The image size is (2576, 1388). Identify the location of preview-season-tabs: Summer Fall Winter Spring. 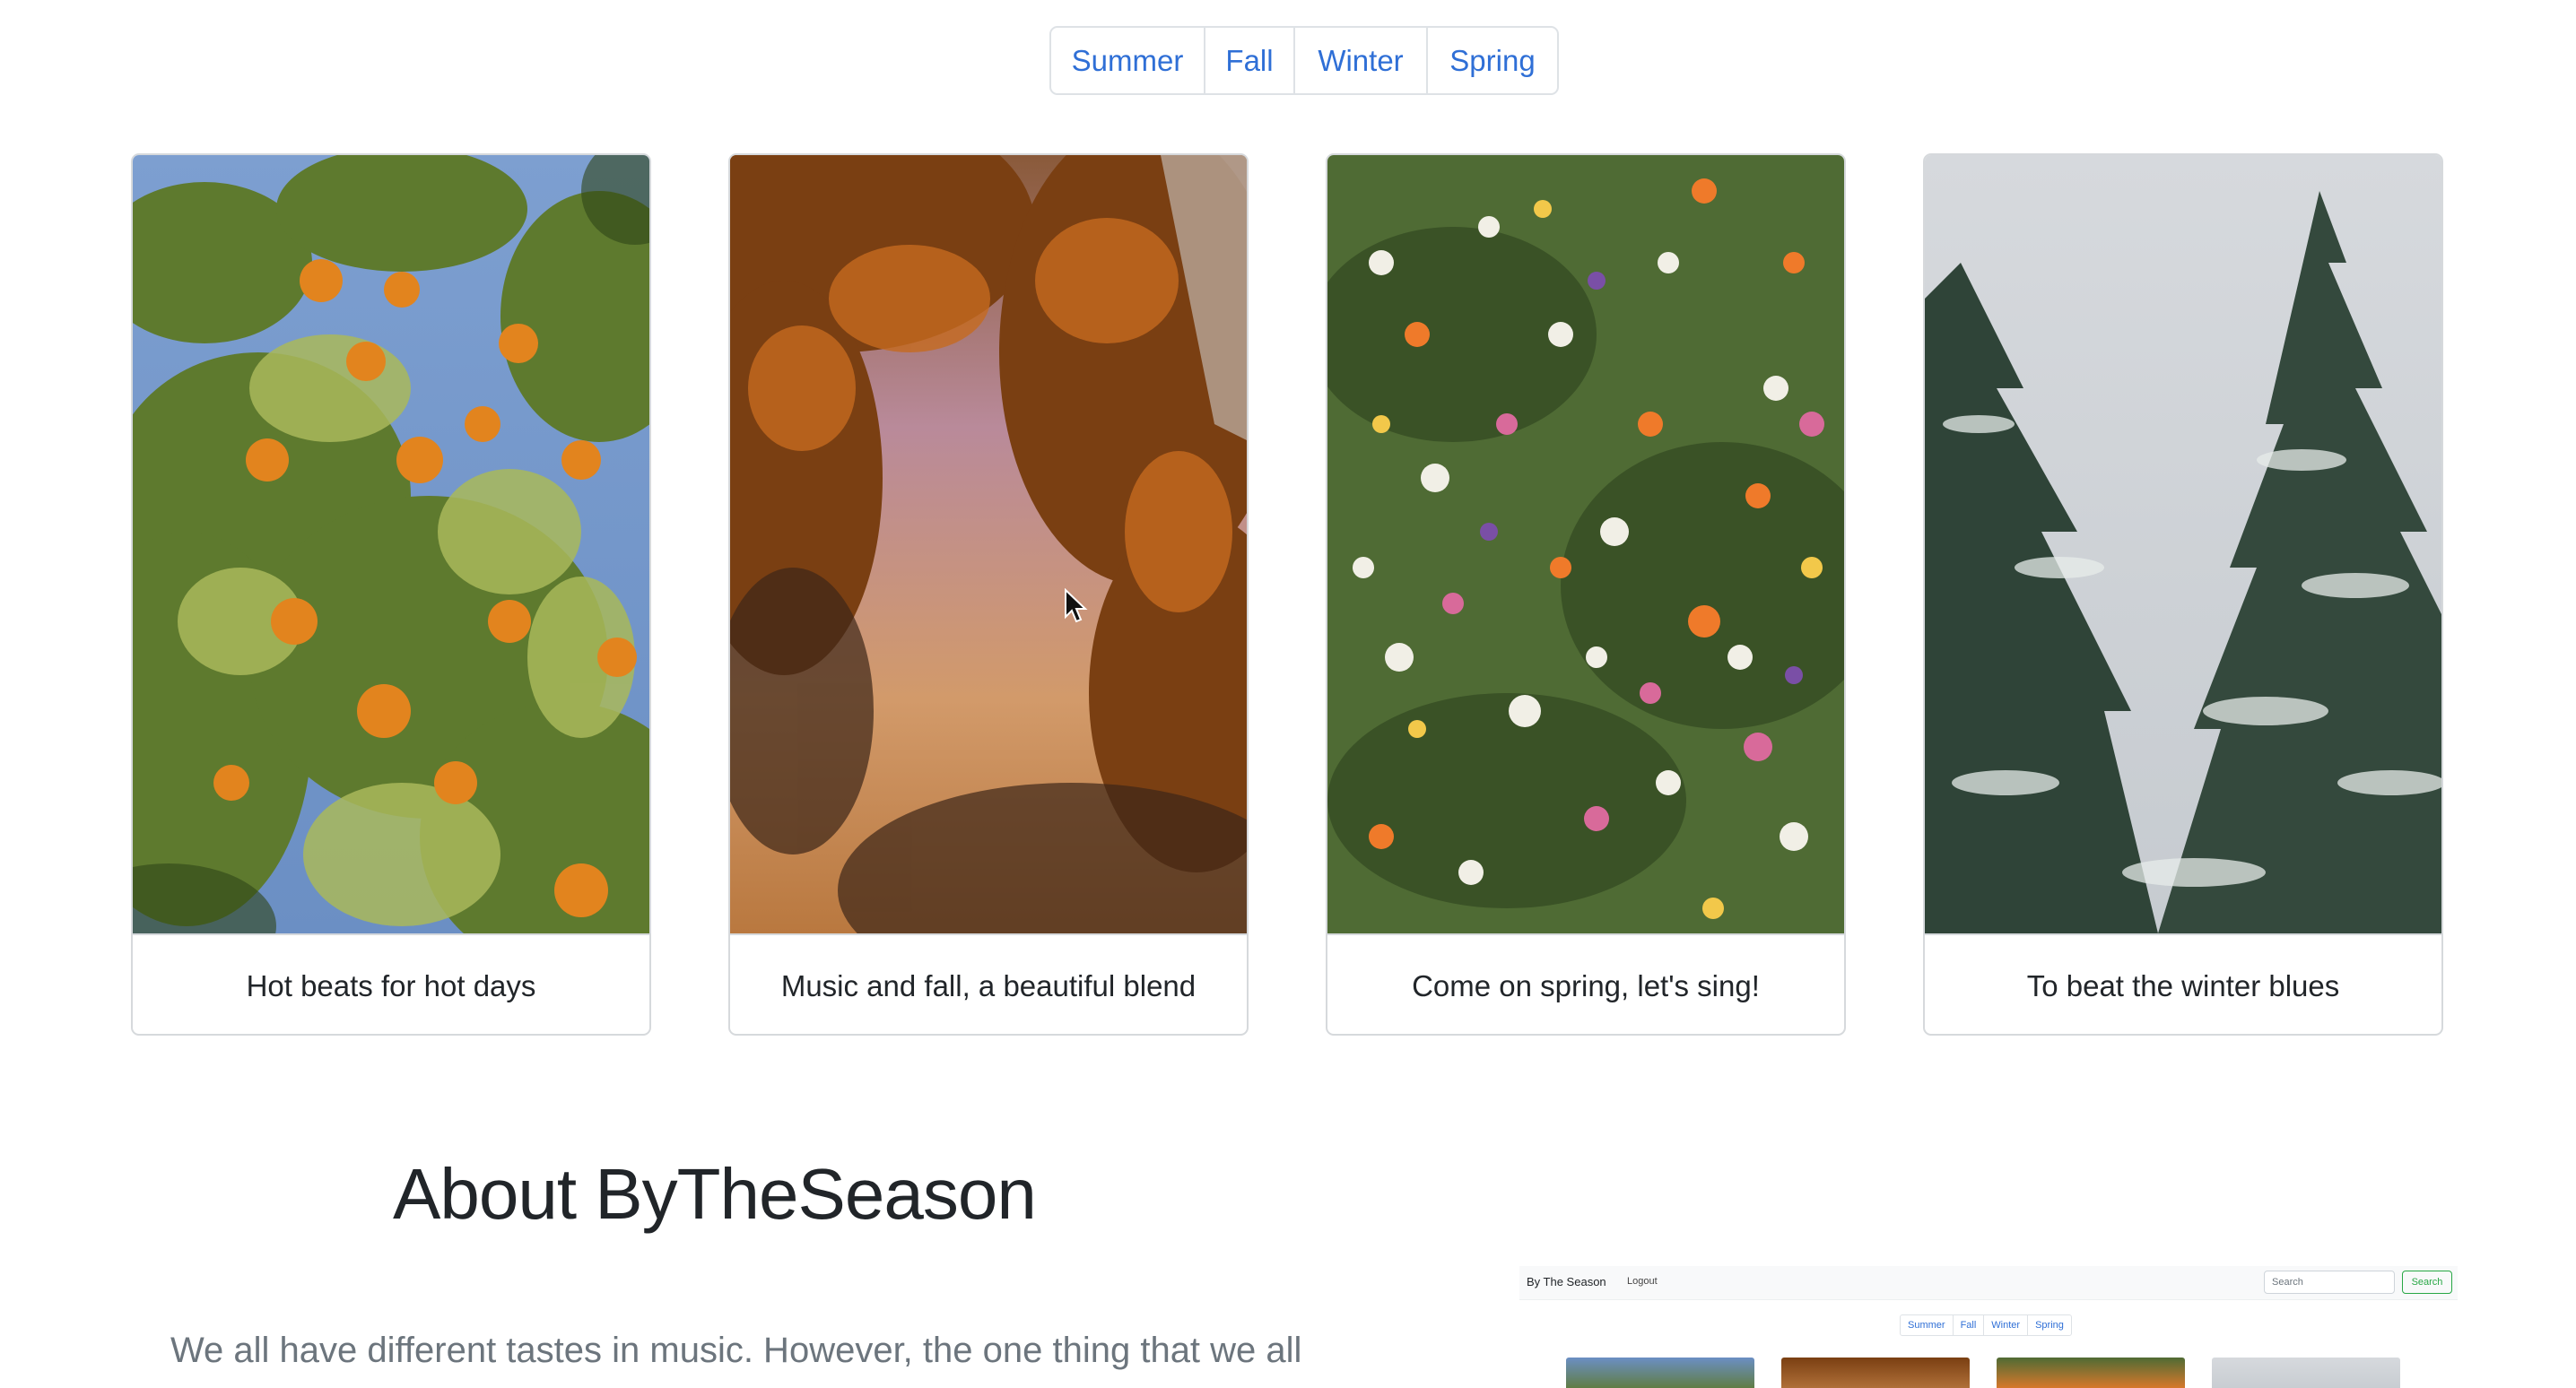
(1986, 1325).